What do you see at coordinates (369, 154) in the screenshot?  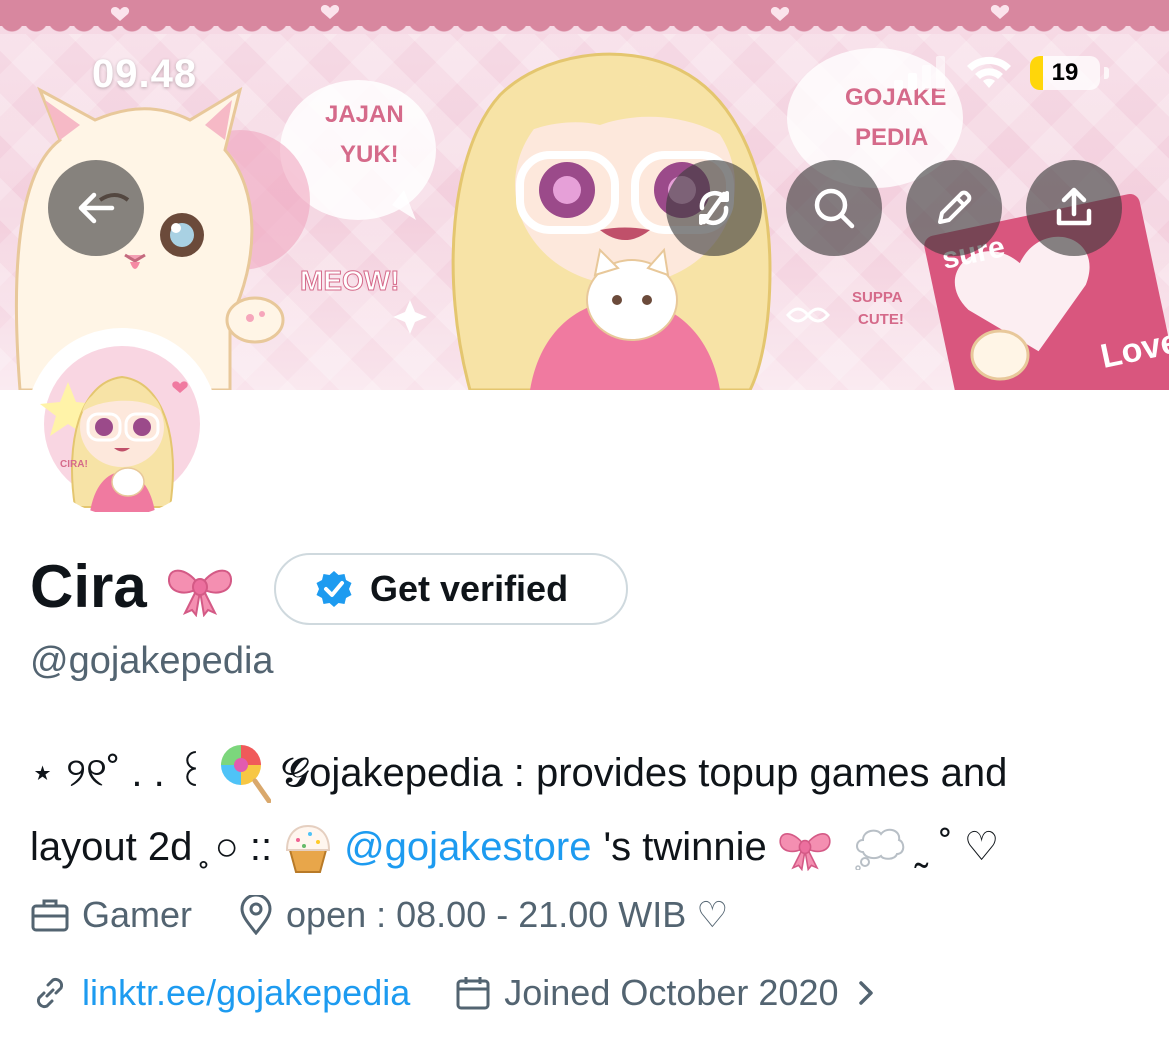 I see `banner-text-yuk: YUK!` at bounding box center [369, 154].